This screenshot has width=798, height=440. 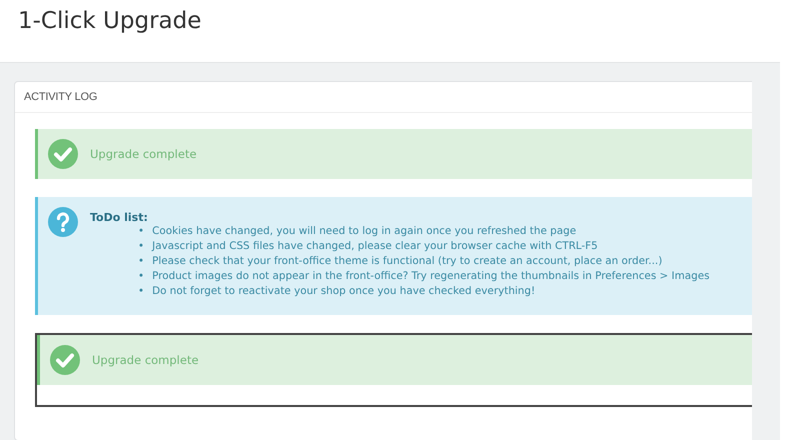 I want to click on todo-title: ToDo list:, so click(x=119, y=217).